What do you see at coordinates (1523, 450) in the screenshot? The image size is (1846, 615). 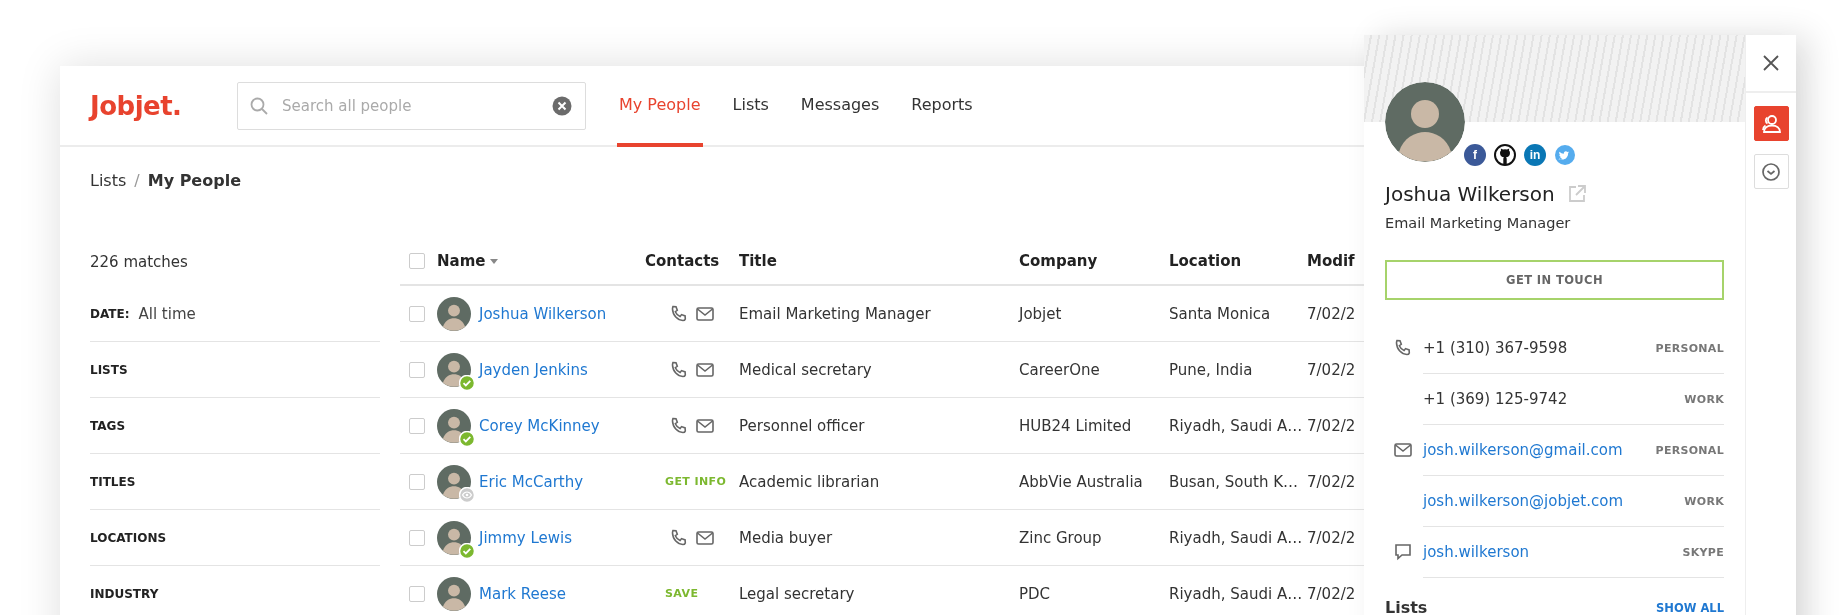 I see `contact-link: josh.wilkerson@gmail.com` at bounding box center [1523, 450].